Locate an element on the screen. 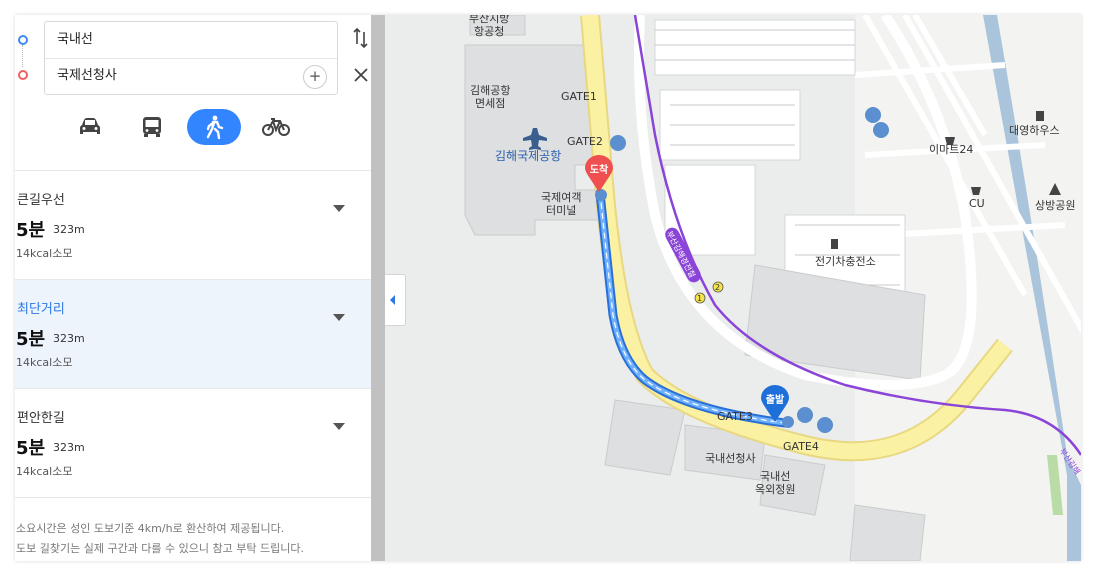 Image resolution: width=1096 pixels, height=576 pixels. mode-walk is located at coordinates (214, 127).